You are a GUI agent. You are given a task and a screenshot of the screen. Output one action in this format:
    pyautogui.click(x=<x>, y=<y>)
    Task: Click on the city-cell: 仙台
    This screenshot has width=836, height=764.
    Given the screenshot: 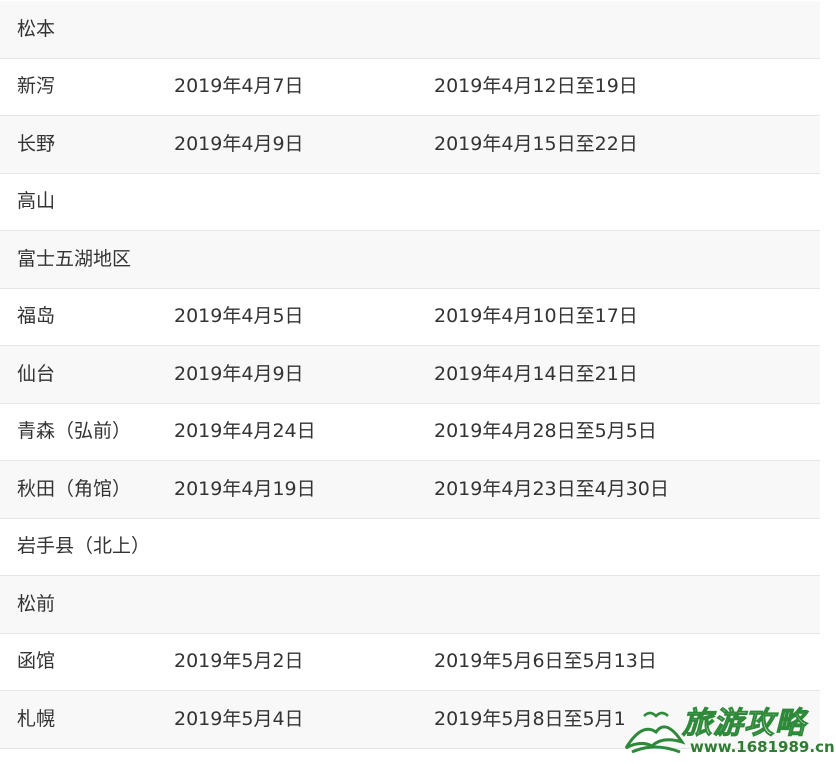 What is the action you would take?
    pyautogui.click(x=36, y=373)
    